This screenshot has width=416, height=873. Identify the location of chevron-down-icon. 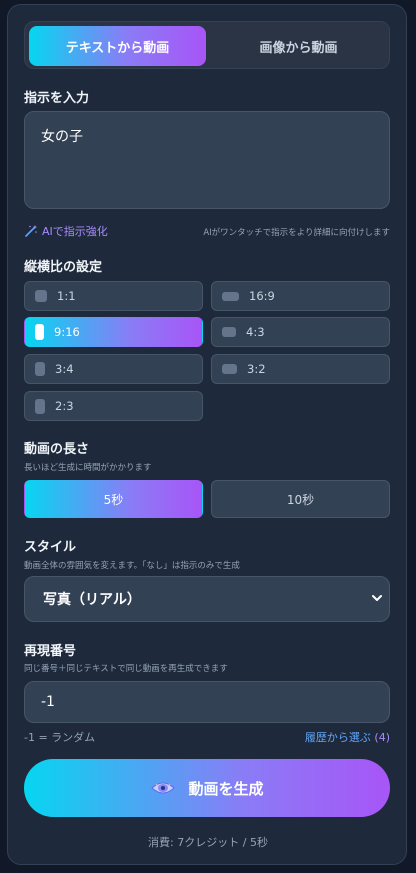
(377, 598).